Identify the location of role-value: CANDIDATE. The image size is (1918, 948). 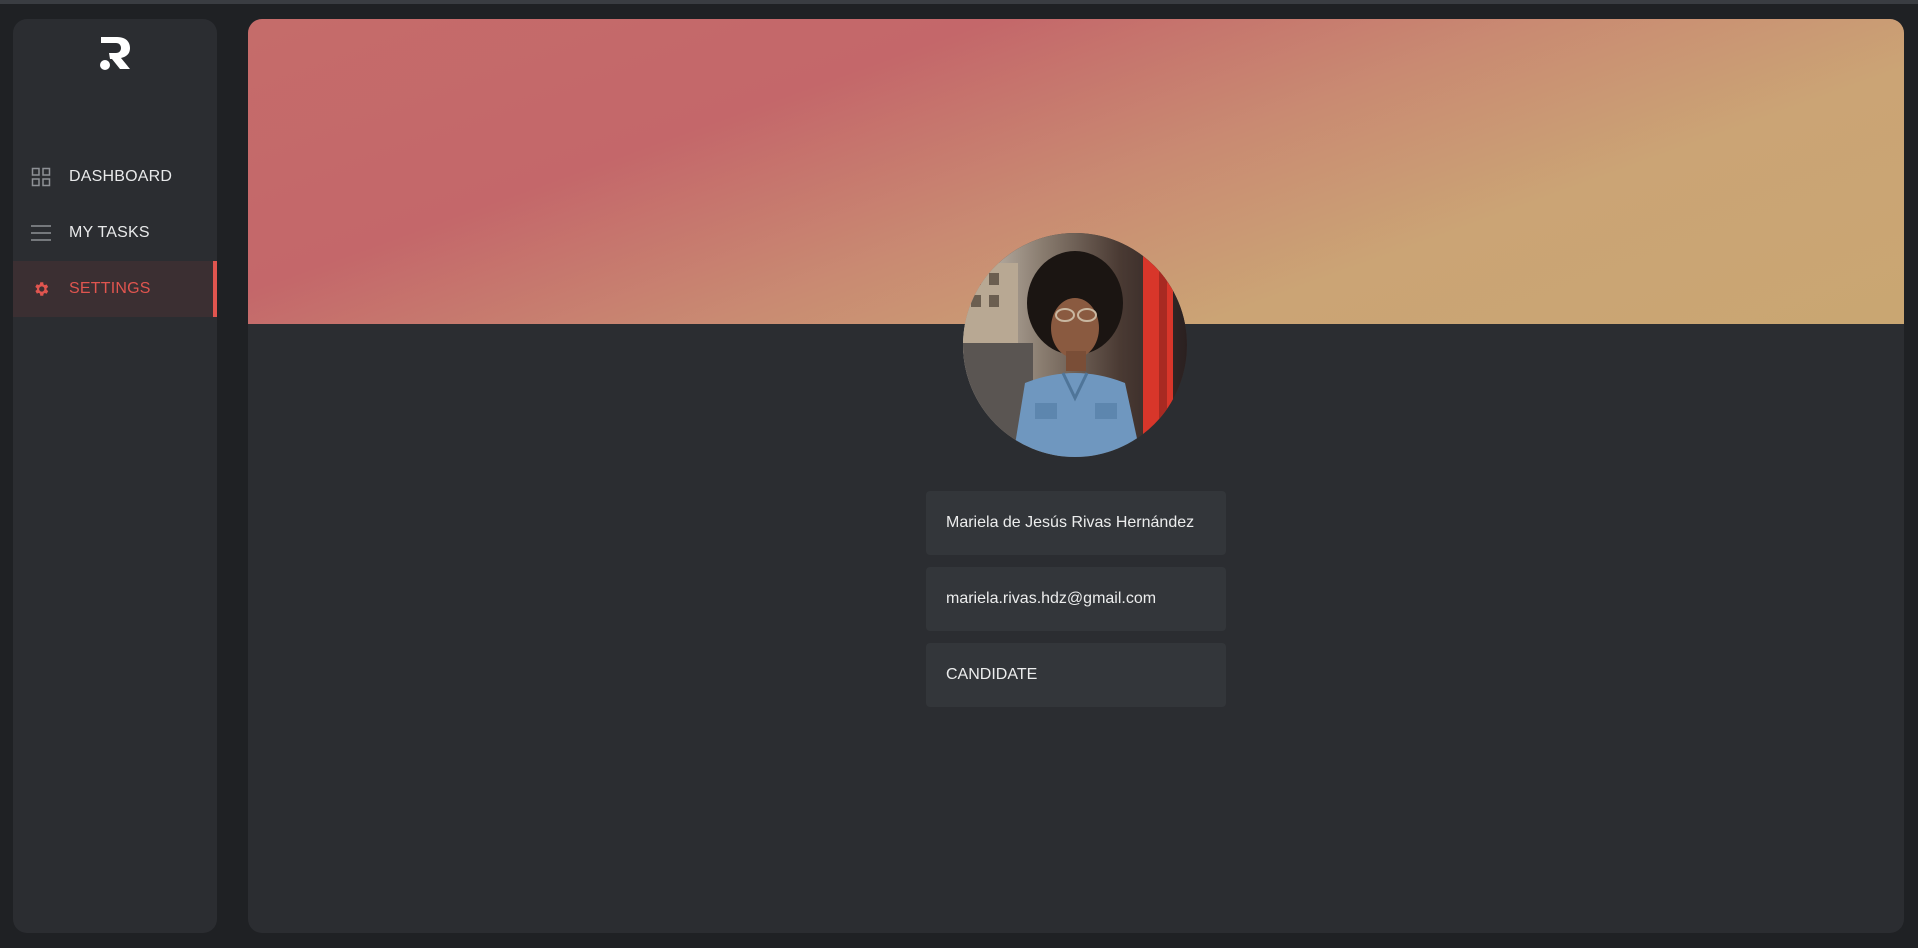
(992, 674).